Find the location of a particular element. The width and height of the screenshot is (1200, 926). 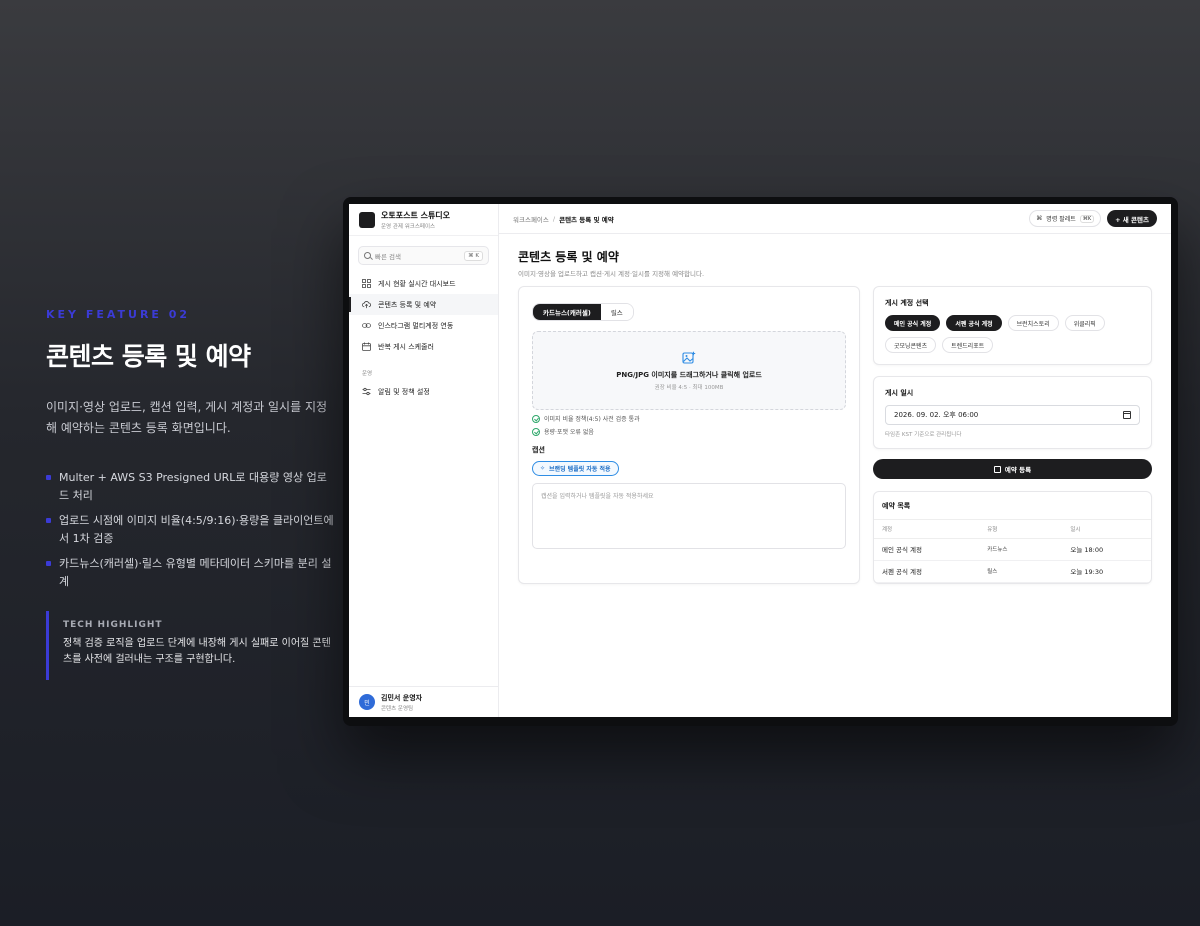

command-shortcut: ⌘K is located at coordinates (1087, 218).